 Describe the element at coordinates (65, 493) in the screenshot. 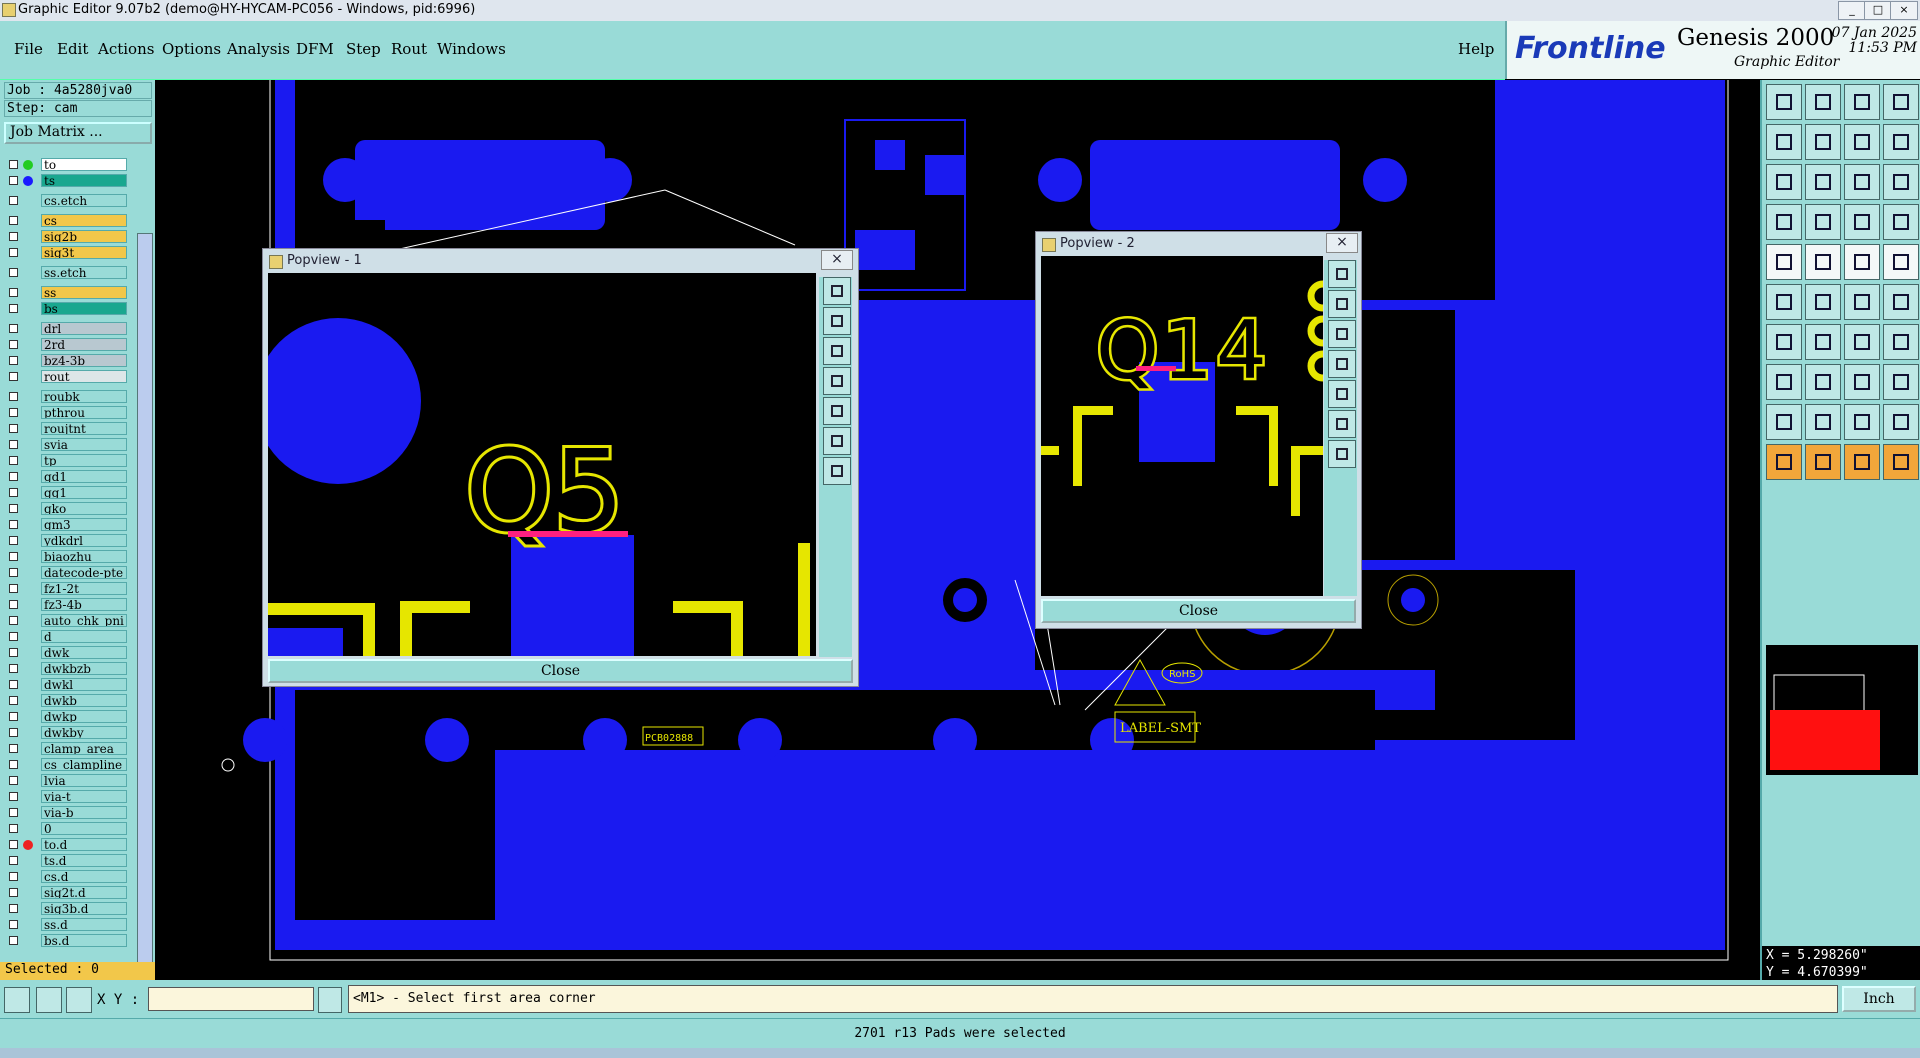

I see `layer-row: gg1` at that location.